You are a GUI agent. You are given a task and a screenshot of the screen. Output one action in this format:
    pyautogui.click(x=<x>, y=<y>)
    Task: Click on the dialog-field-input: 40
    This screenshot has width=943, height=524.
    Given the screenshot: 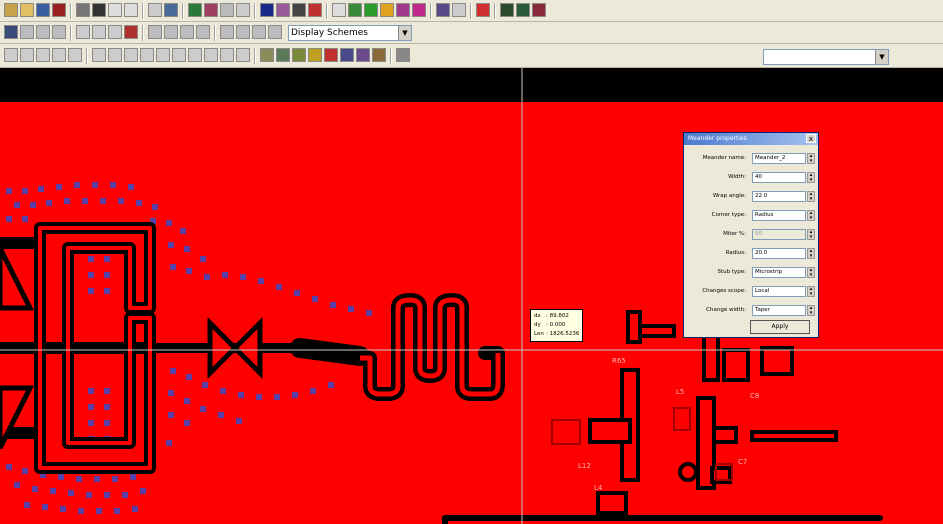 What is the action you would take?
    pyautogui.click(x=779, y=177)
    